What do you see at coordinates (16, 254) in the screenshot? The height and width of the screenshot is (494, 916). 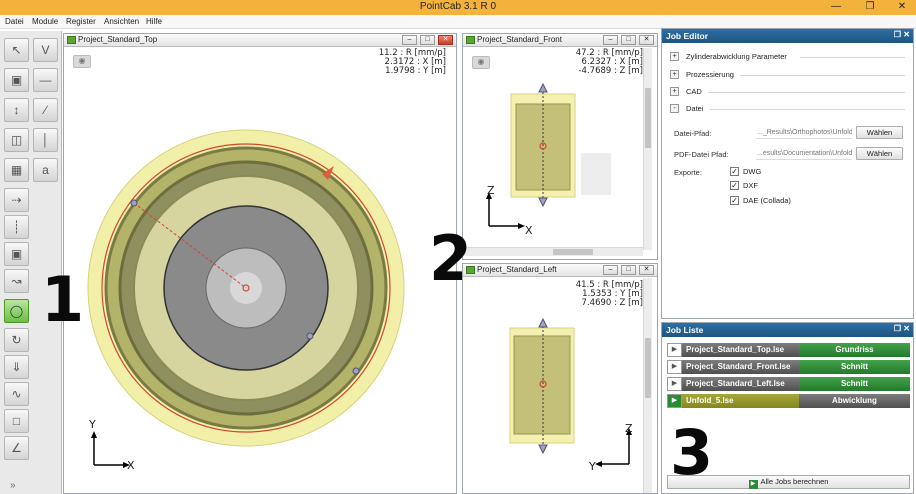 I see `cube-icon: ▣` at bounding box center [16, 254].